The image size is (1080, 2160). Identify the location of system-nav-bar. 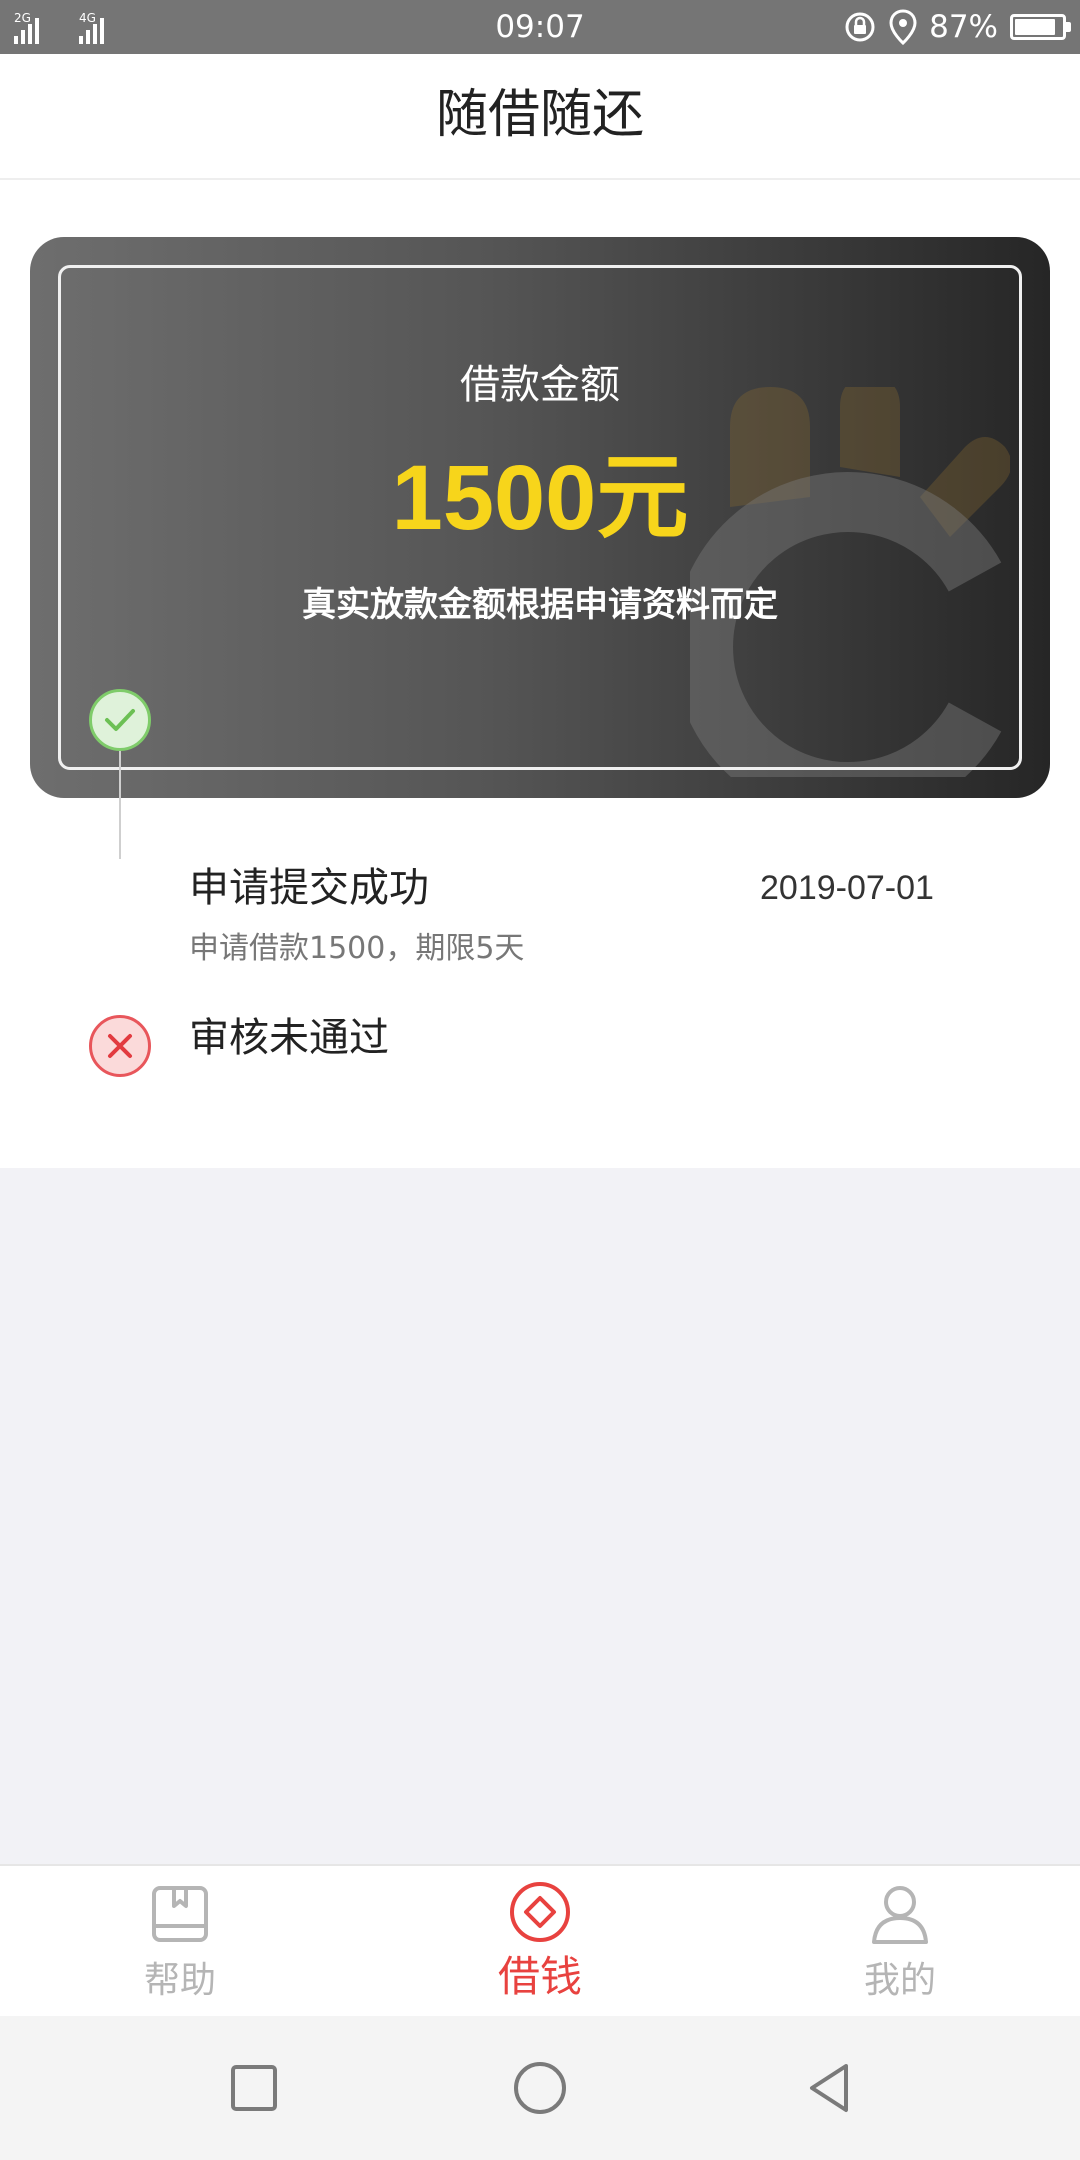
(540, 2088).